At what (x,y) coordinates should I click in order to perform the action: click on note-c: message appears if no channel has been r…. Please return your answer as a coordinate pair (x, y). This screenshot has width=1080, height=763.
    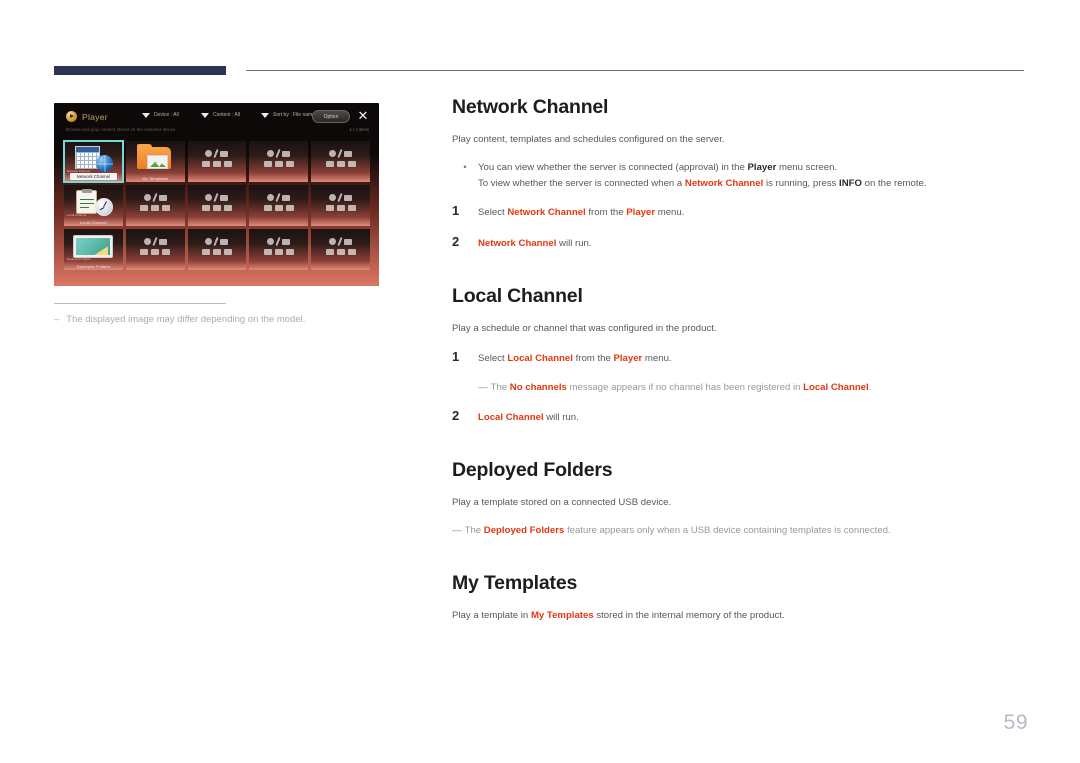
    Looking at the image, I should click on (685, 388).